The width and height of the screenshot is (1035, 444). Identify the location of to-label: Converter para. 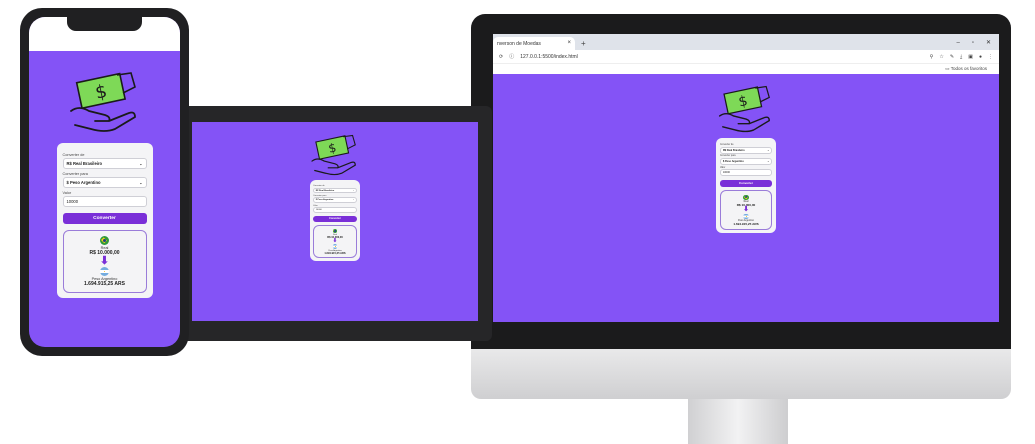
(75, 174).